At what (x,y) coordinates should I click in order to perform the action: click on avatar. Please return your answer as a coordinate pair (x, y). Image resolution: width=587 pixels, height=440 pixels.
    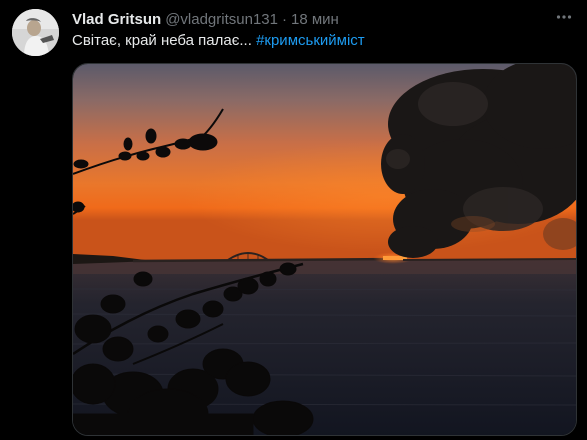
    Looking at the image, I should click on (35, 32).